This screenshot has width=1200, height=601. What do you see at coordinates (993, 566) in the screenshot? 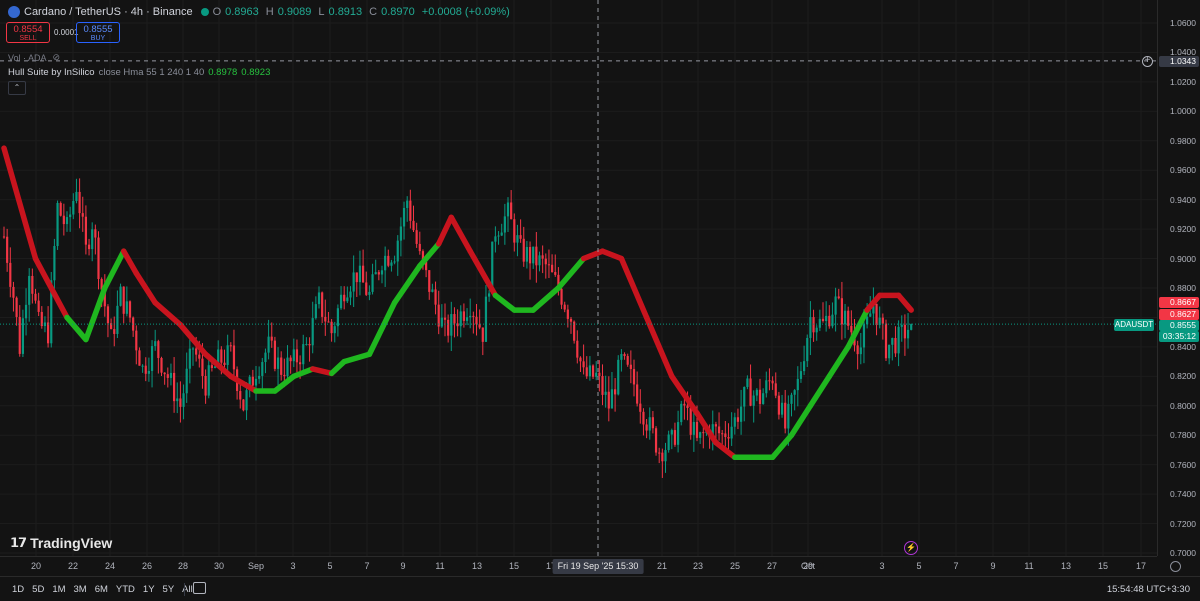
I see `time-tick: 9` at bounding box center [993, 566].